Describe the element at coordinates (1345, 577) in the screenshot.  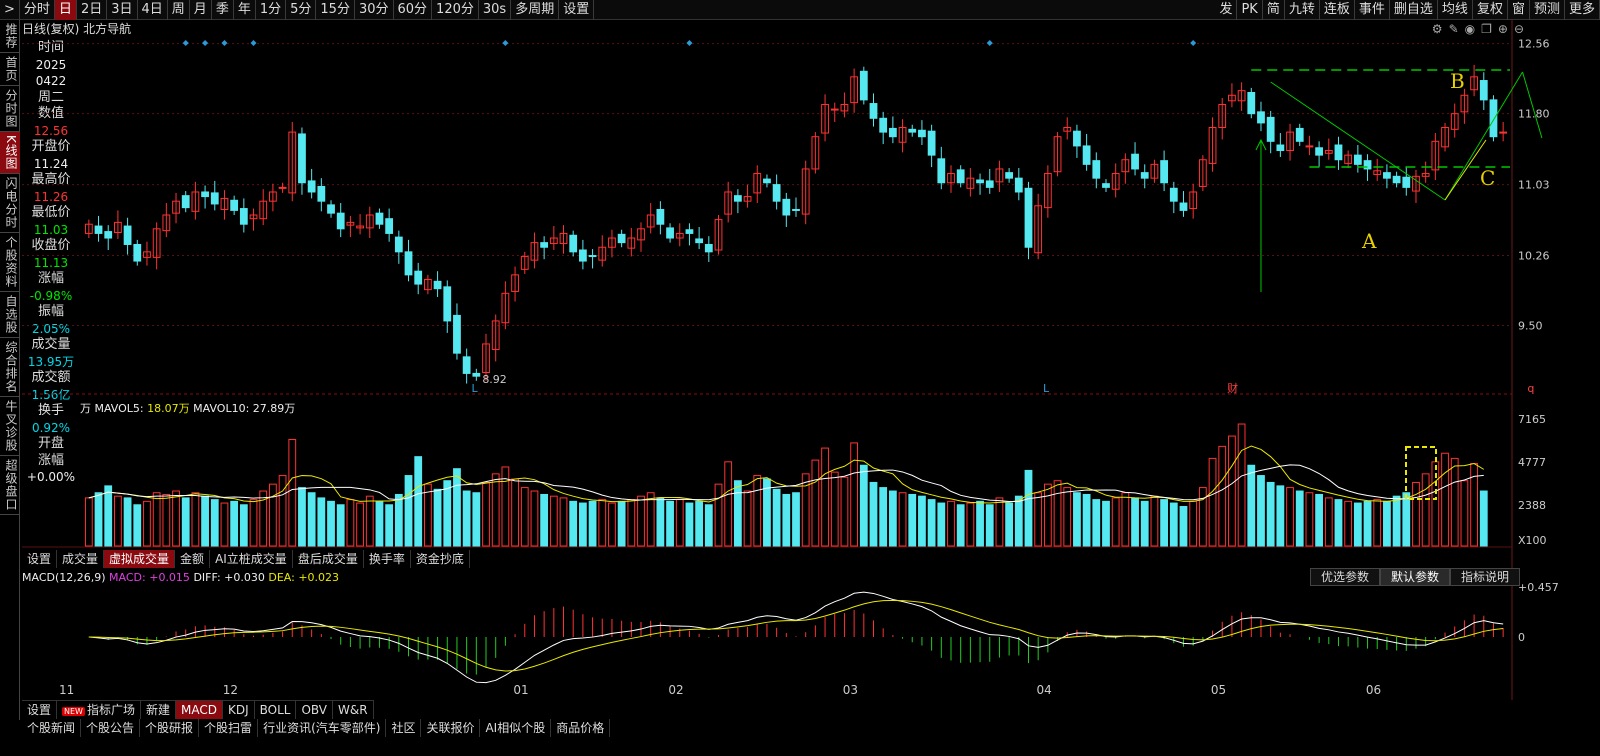
I see `macd-btn-0: 优选参数` at that location.